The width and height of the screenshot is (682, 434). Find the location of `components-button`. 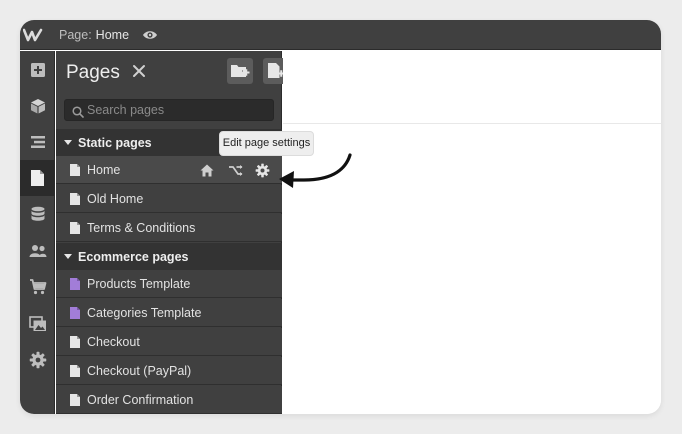

components-button is located at coordinates (37, 106).